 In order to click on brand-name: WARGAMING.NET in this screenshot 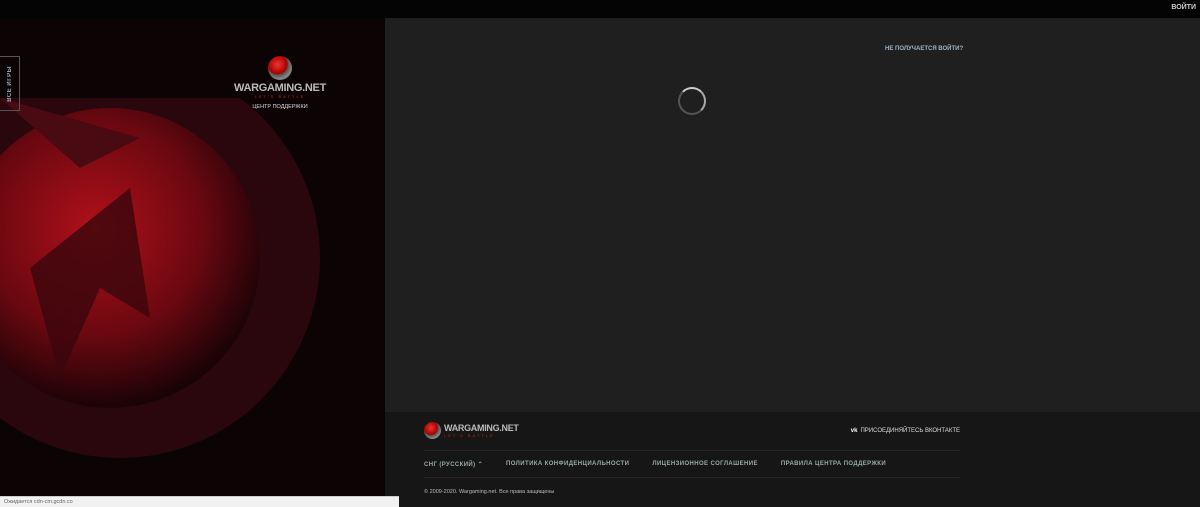, I will do `click(280, 88)`.